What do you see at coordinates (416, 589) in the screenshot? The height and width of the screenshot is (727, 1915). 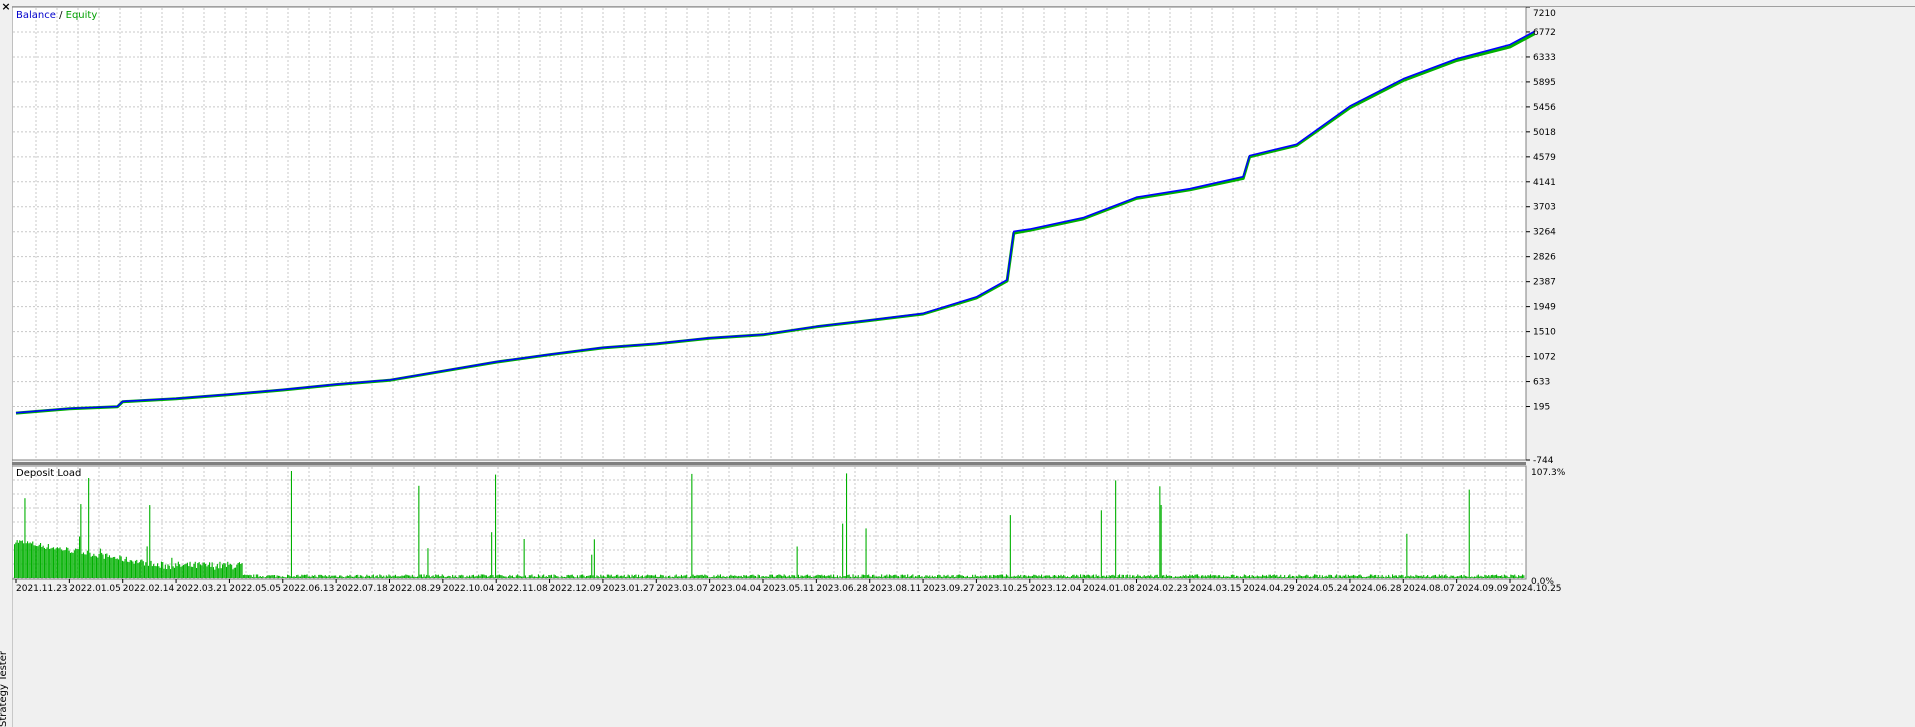 I see `x-tick-label: 2022.08.29` at bounding box center [416, 589].